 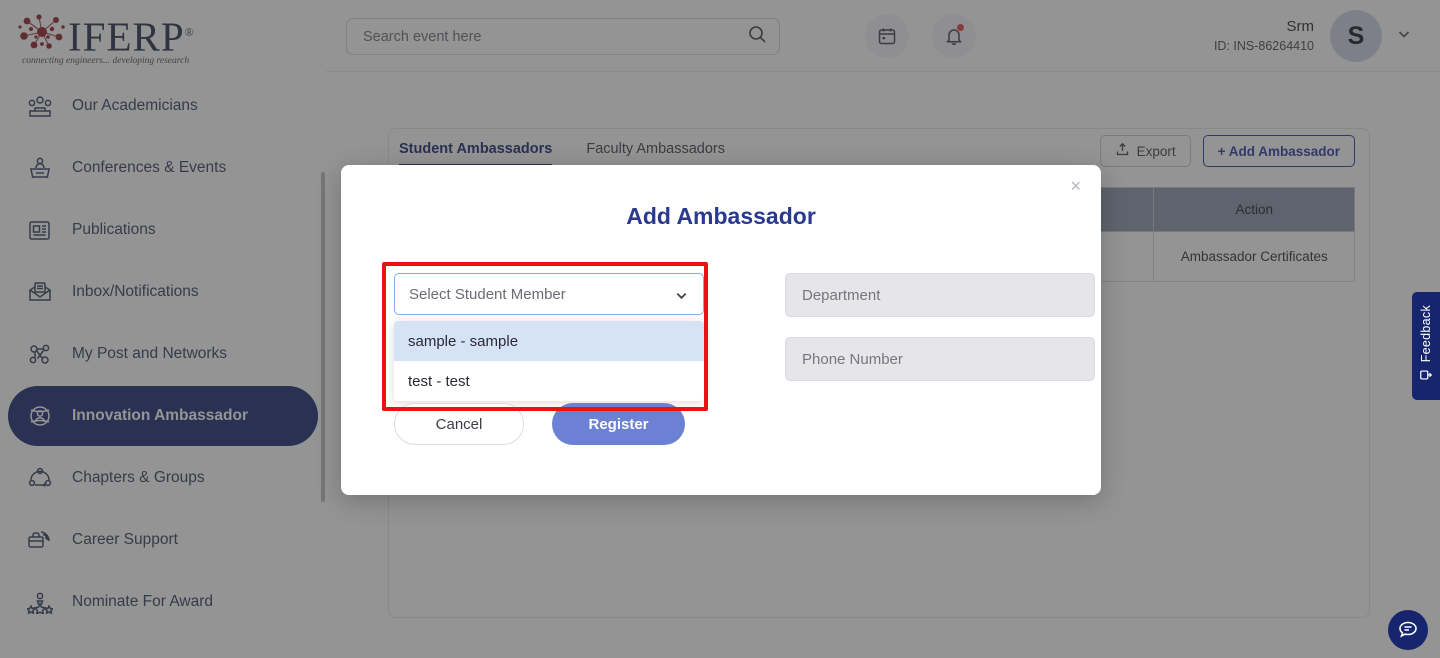 I want to click on cancel-button: Cancel, so click(x=459, y=424).